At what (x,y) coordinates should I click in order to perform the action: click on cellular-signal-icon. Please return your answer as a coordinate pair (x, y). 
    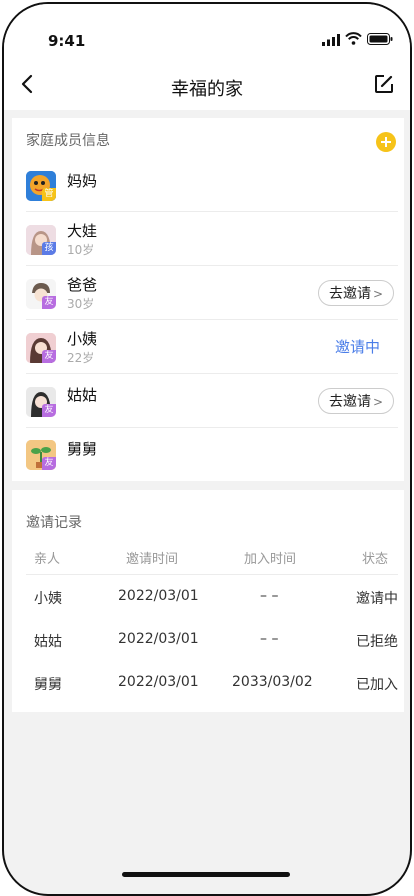
    Looking at the image, I should click on (331, 40).